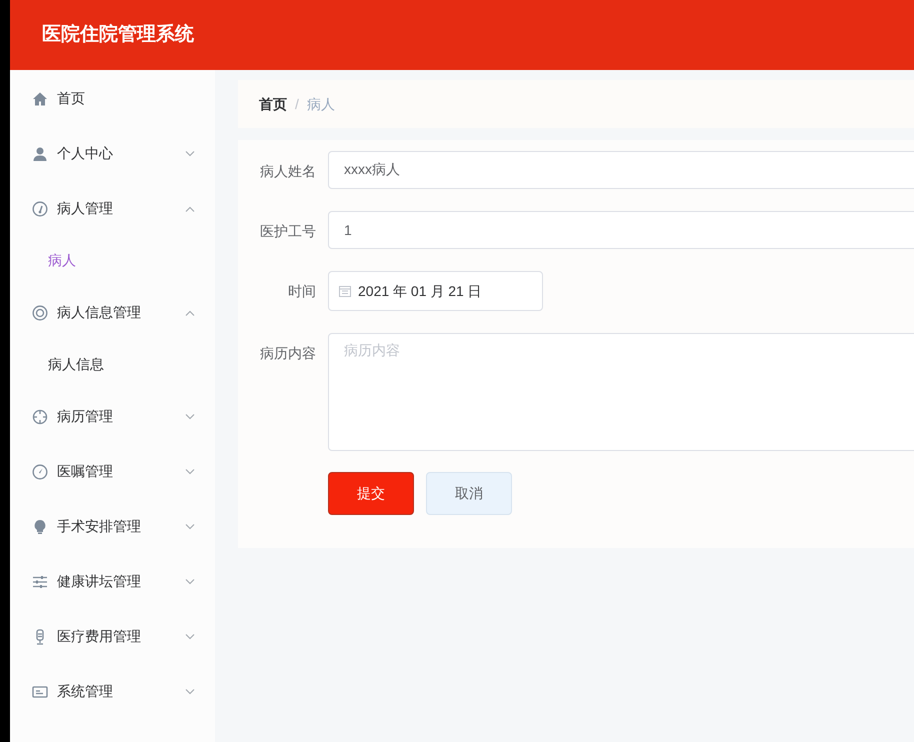 The height and width of the screenshot is (742, 914). Describe the element at coordinates (469, 493) in the screenshot. I see `cancel-button: 取消` at that location.